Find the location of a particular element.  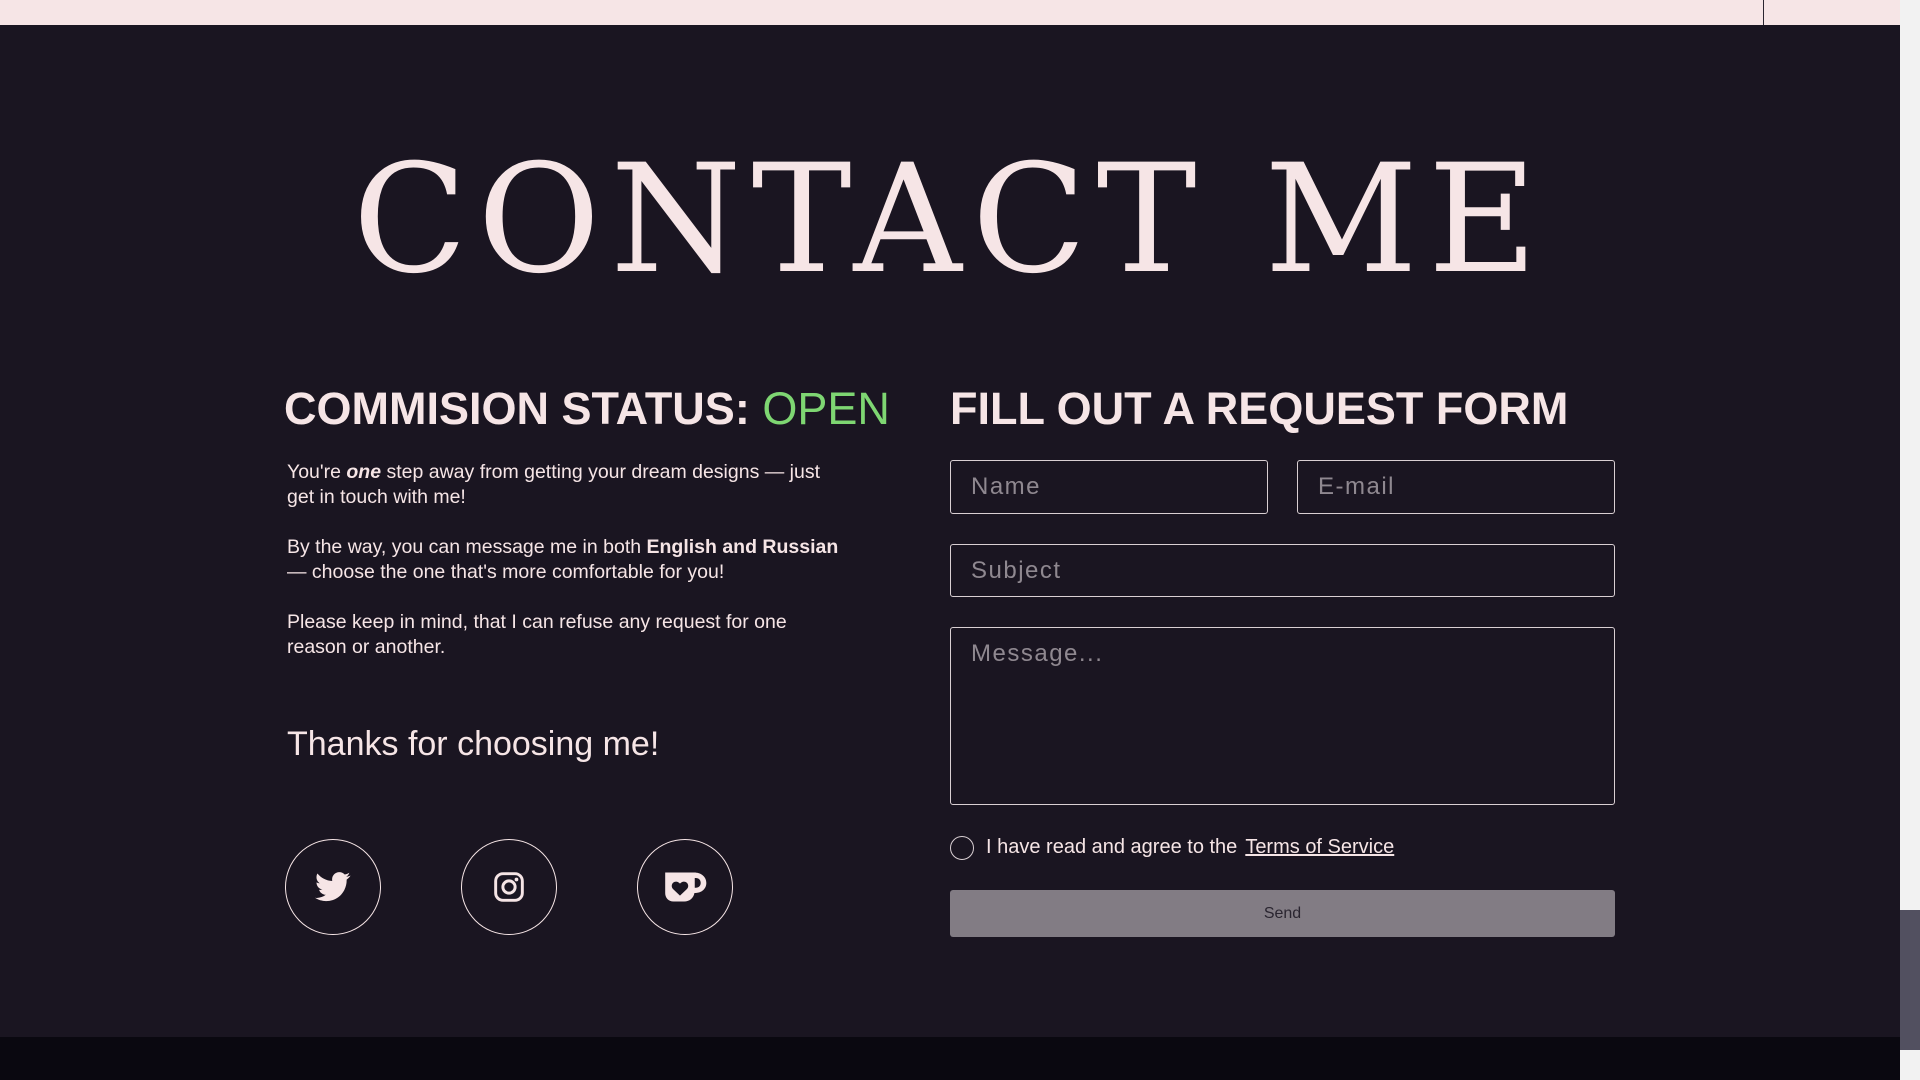

info-p1-emphasis: one is located at coordinates (364, 472).